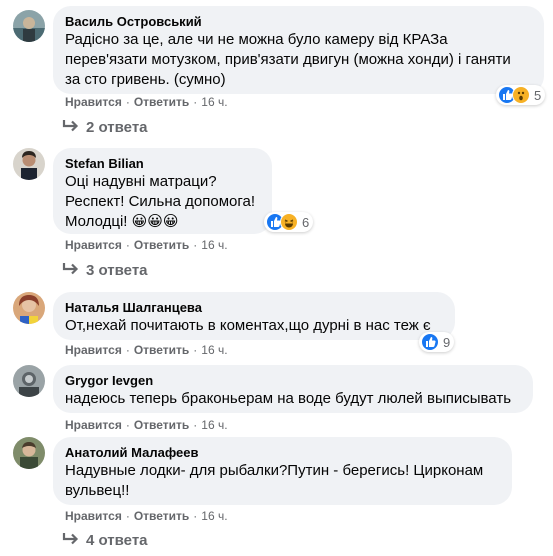 The image size is (553, 556). I want to click on view-replies-button: 3 ответа, so click(105, 271).